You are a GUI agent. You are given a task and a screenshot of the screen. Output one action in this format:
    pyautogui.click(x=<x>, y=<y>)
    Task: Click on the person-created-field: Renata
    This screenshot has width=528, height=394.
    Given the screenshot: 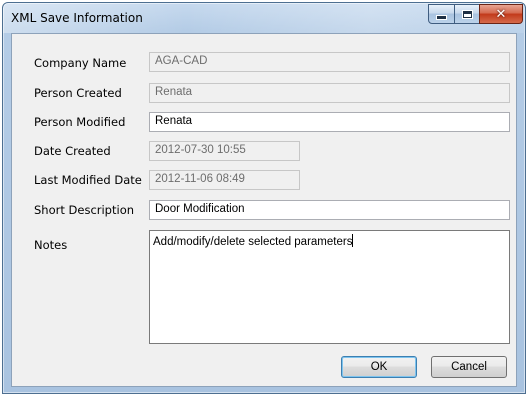 What is the action you would take?
    pyautogui.click(x=329, y=93)
    